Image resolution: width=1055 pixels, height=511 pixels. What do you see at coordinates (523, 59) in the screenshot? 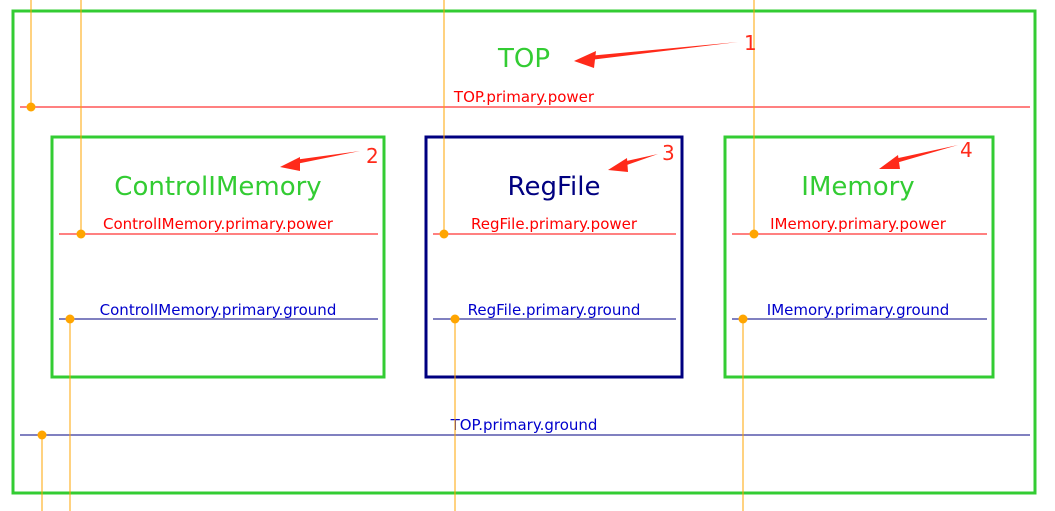
I see `top-block-title: TOP` at bounding box center [523, 59].